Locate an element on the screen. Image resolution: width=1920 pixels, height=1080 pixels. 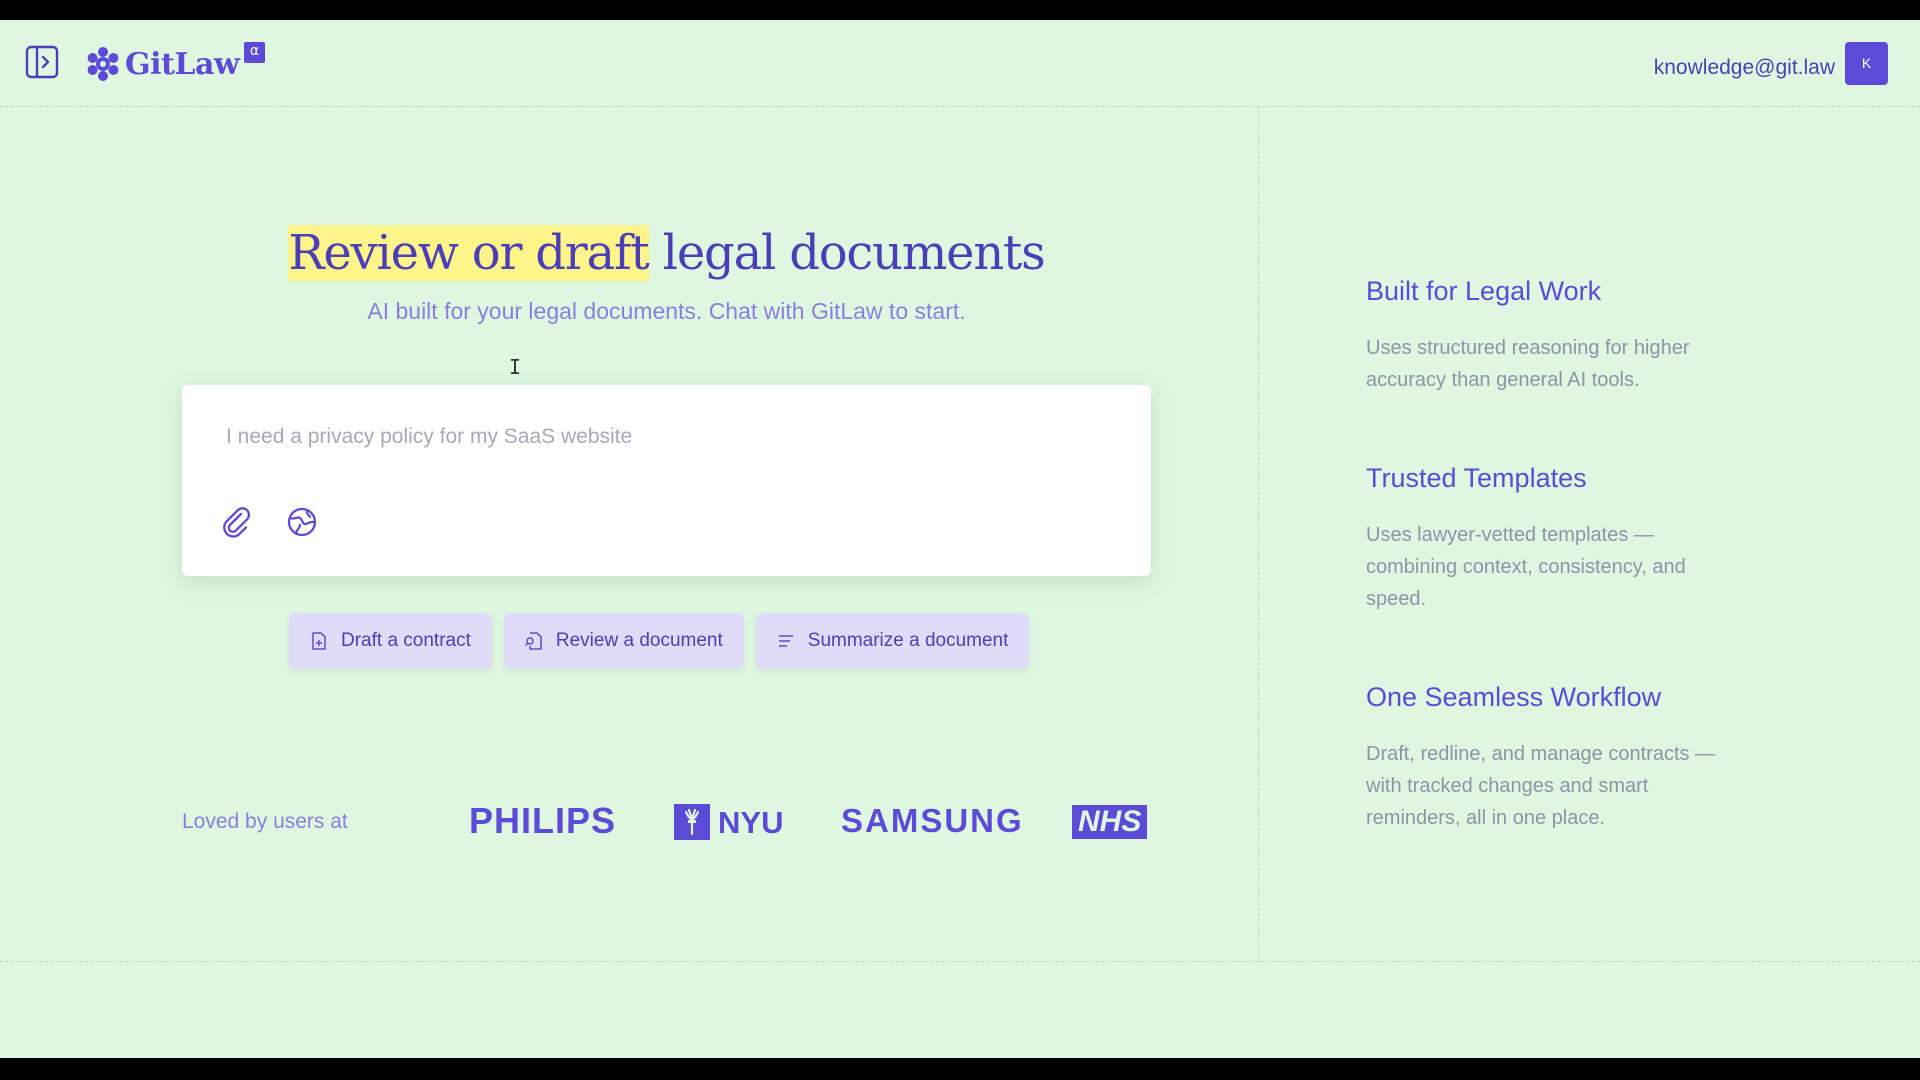
draft-contract-button: Draft a contract is located at coordinates (390, 641).